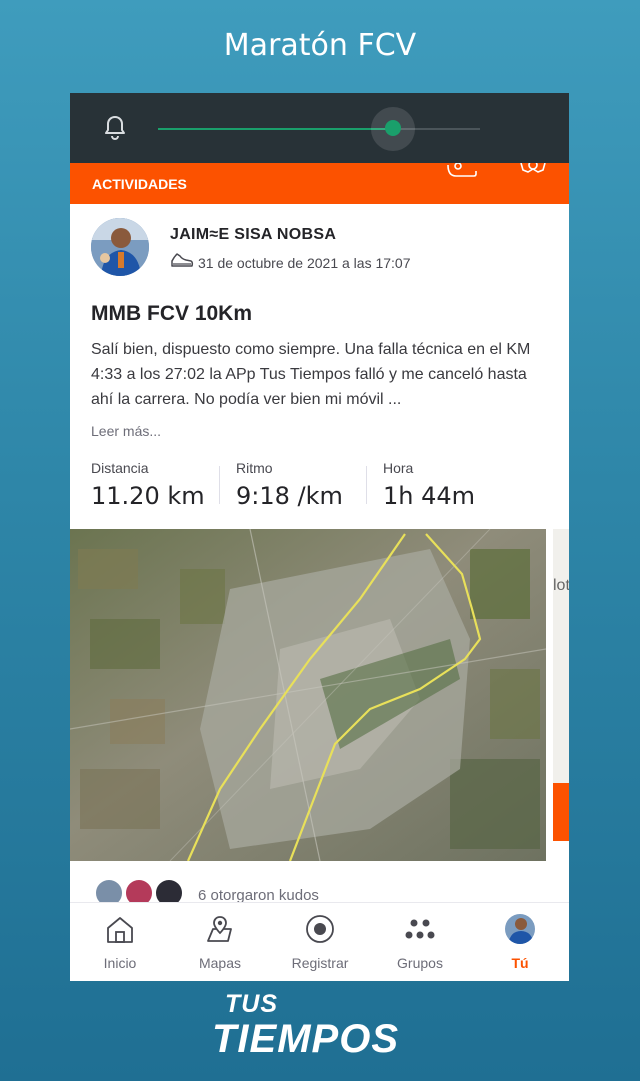  Describe the element at coordinates (420, 942) in the screenshot. I see `tab-grupos: Grupos` at that location.